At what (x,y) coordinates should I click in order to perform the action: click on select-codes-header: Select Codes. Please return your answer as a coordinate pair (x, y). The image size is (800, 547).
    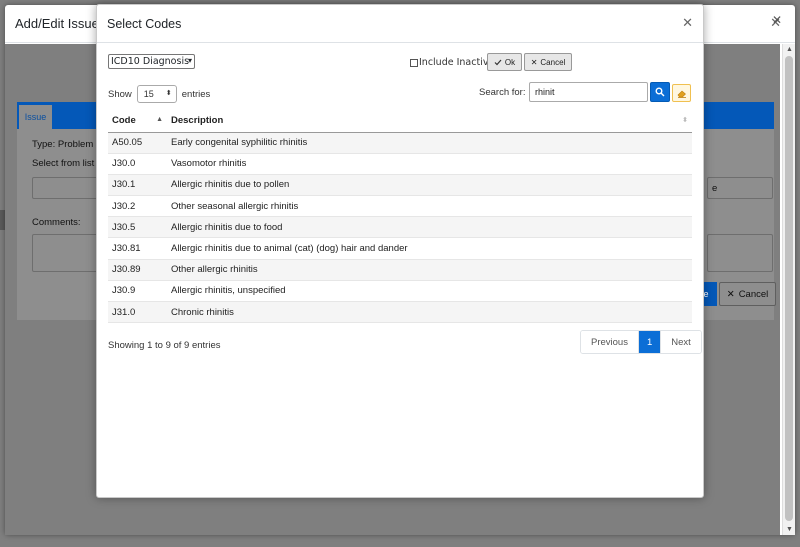
    Looking at the image, I should click on (400, 24).